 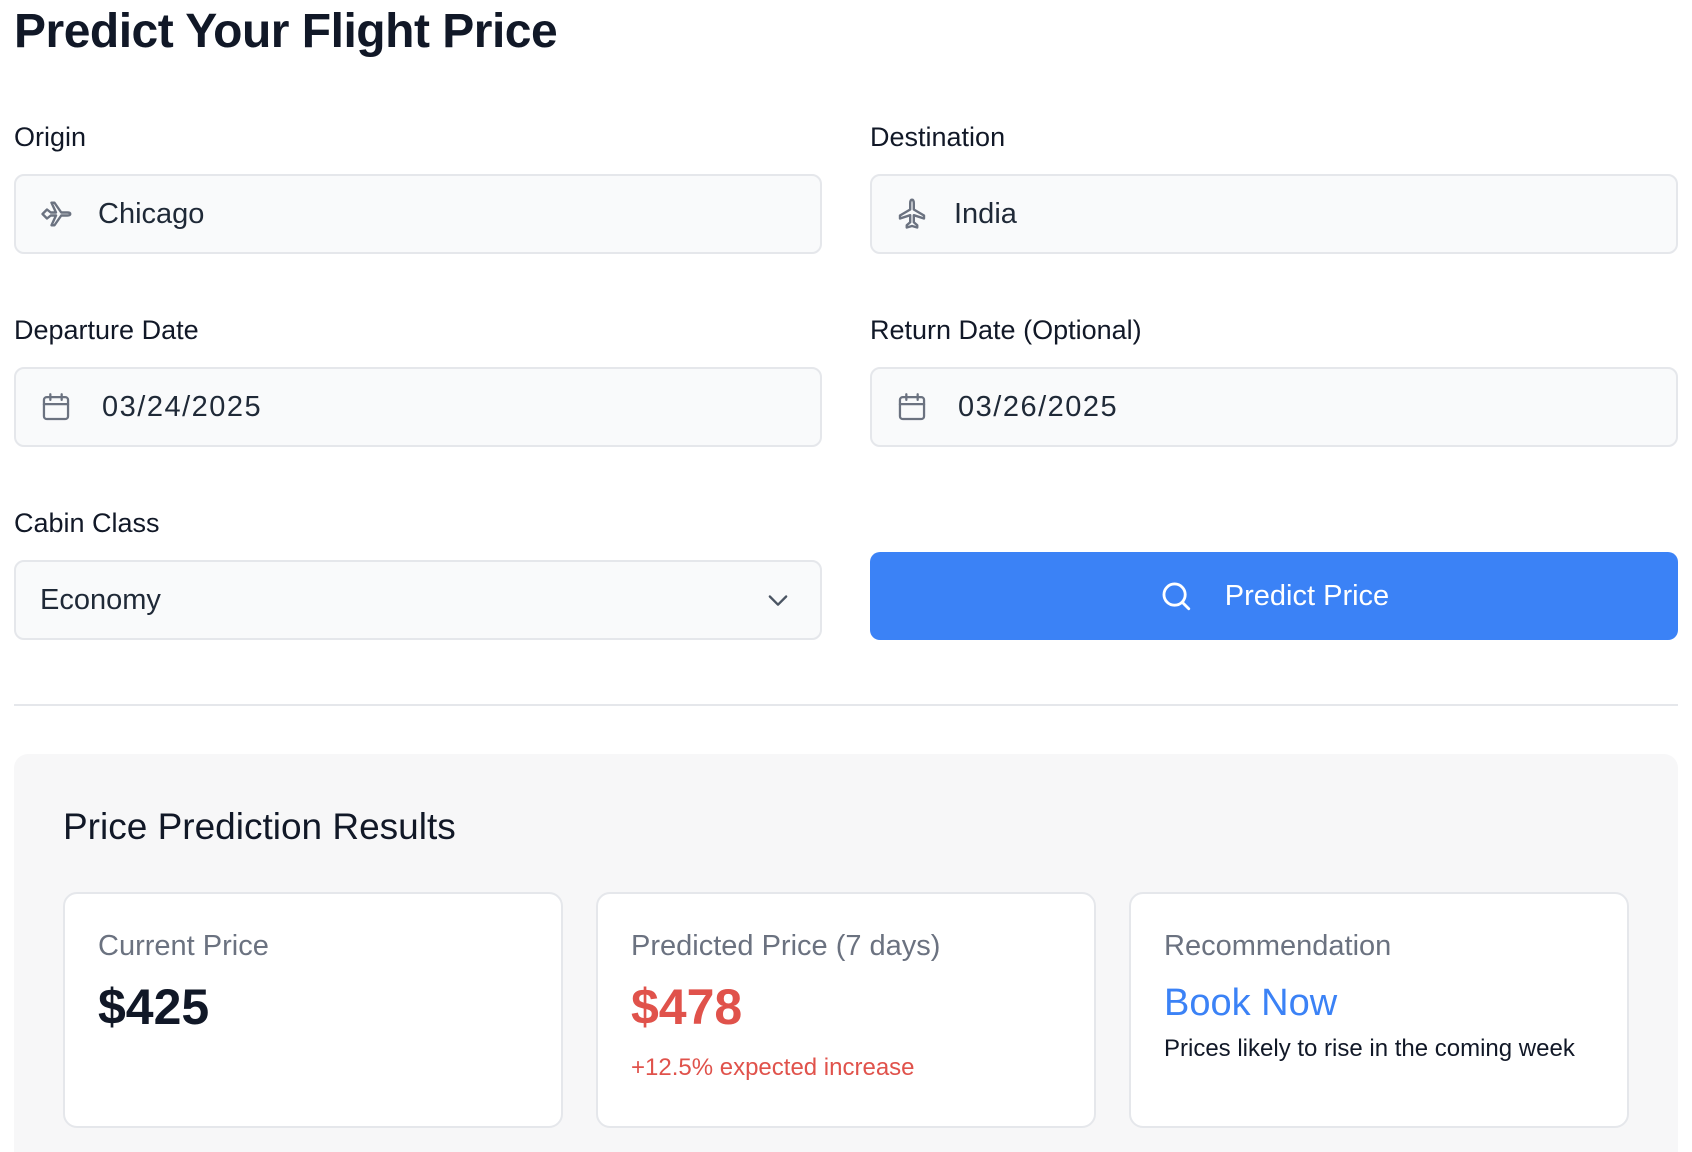 What do you see at coordinates (151, 213) in the screenshot?
I see `origin-value: Chicago` at bounding box center [151, 213].